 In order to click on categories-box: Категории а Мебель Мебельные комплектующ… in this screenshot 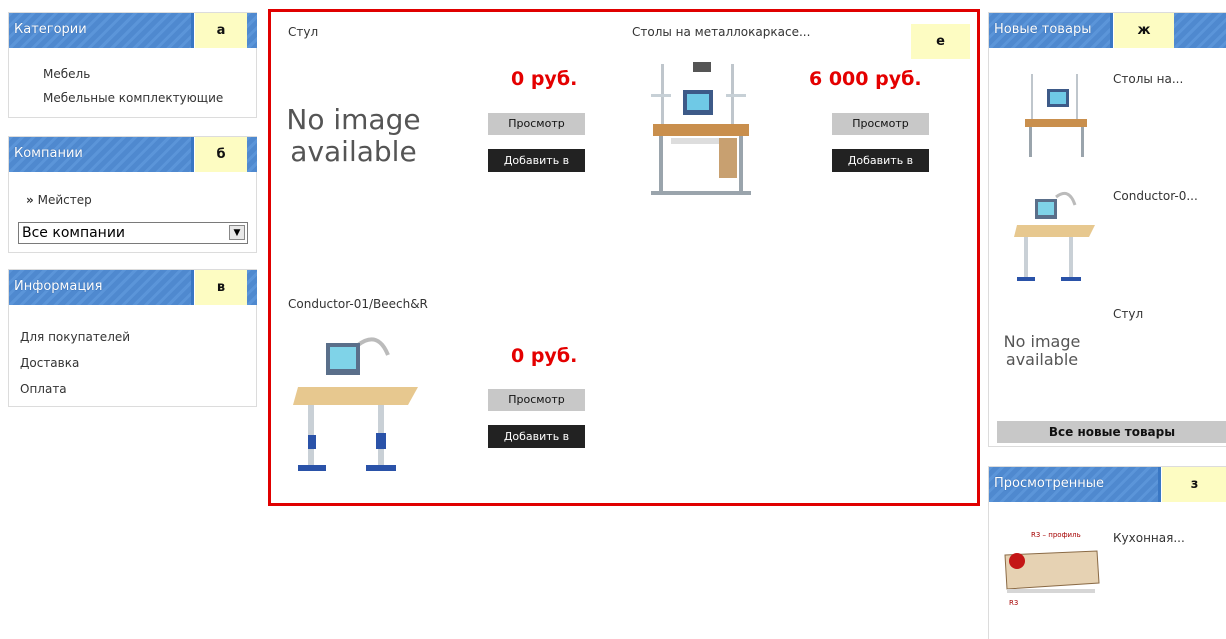, I will do `click(132, 65)`.